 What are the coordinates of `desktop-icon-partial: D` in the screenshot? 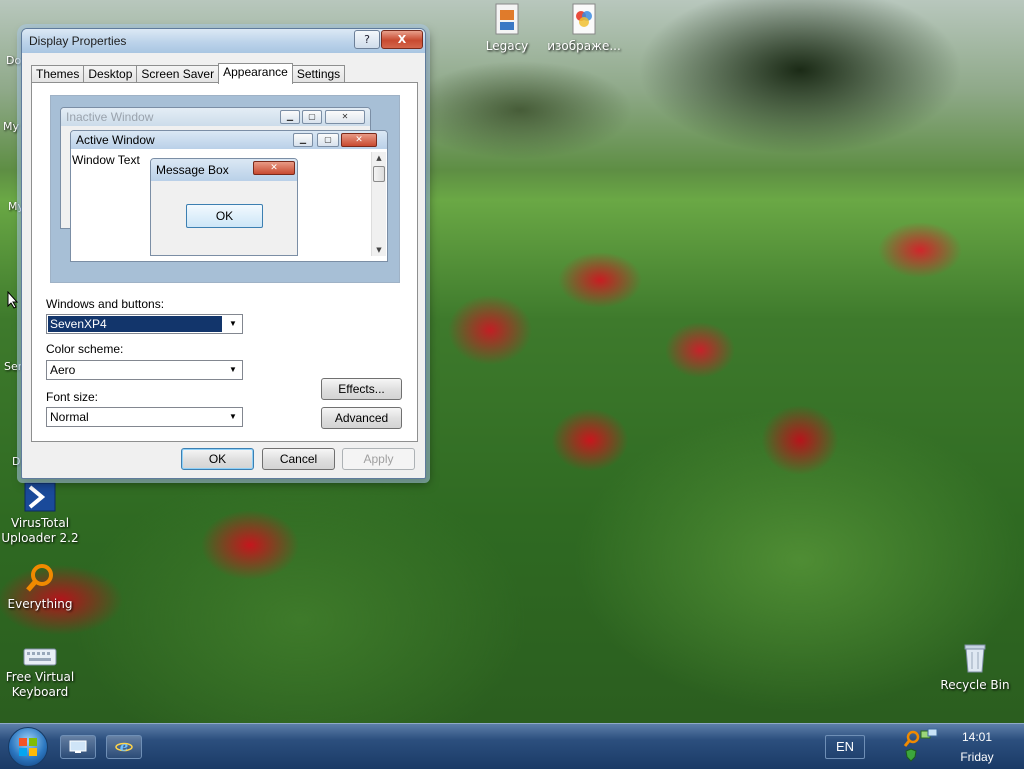 It's located at (16, 461).